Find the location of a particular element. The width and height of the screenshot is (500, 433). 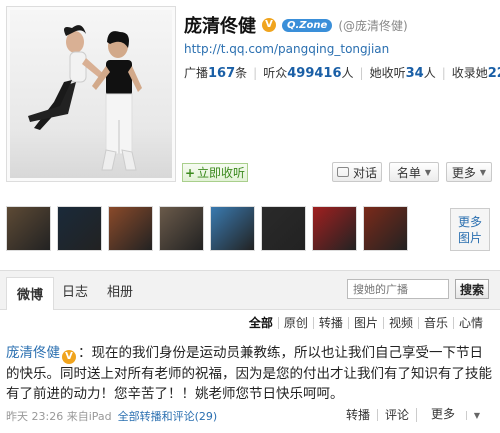

following-stat: 她收听34人 is located at coordinates (403, 72).